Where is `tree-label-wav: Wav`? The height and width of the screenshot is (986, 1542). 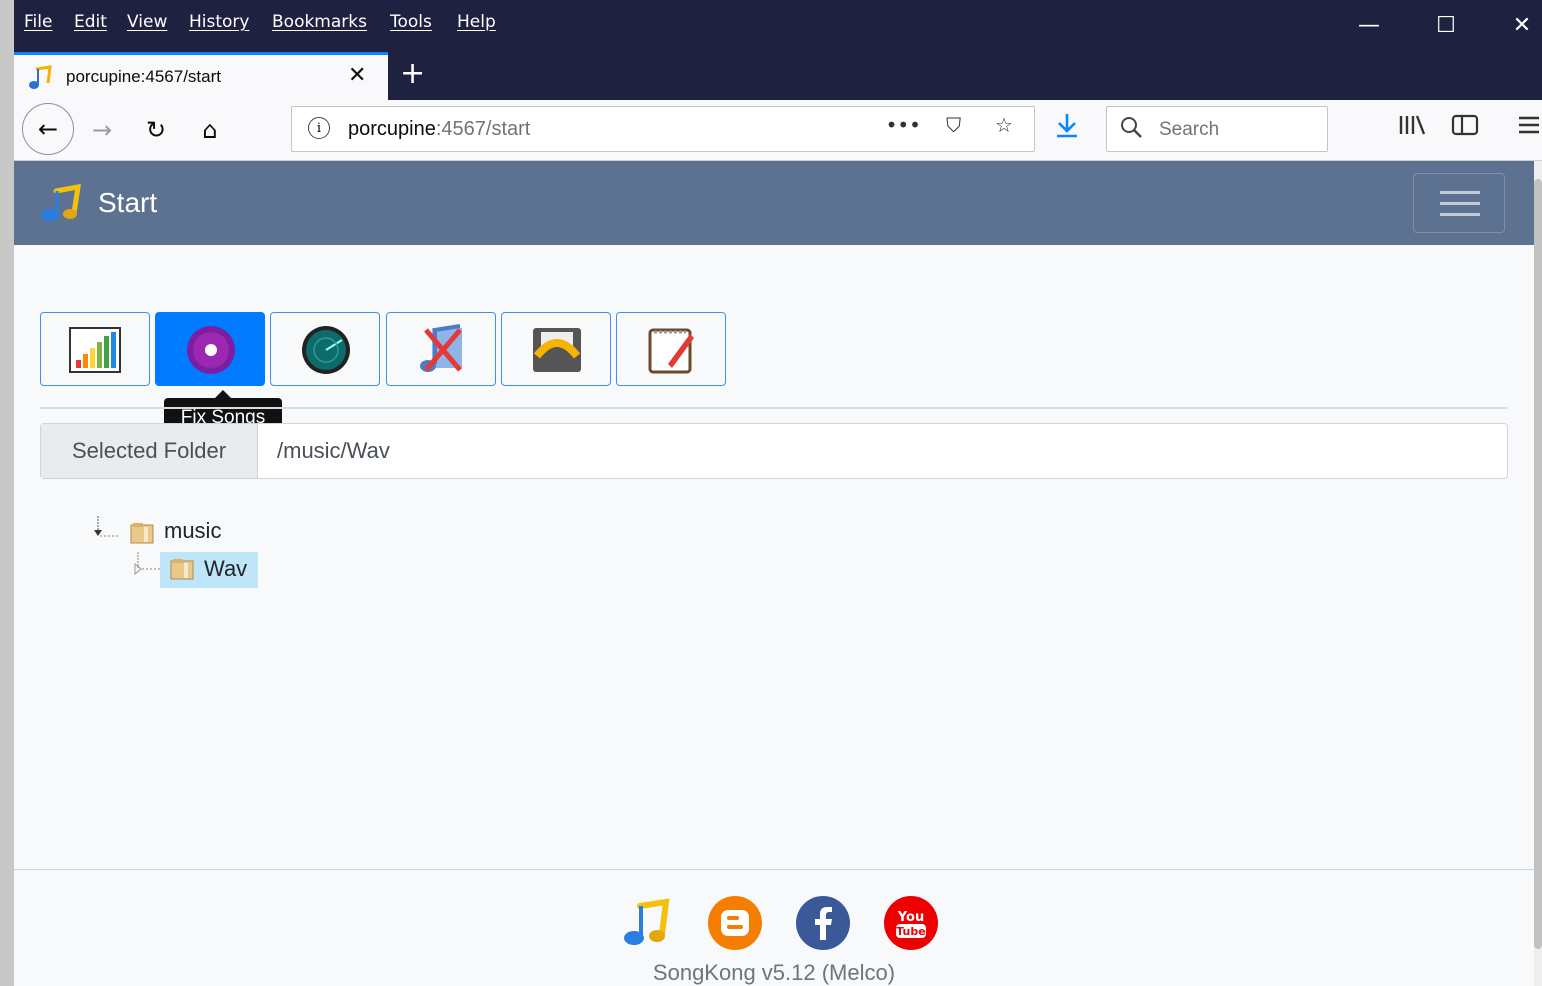 tree-label-wav: Wav is located at coordinates (226, 568).